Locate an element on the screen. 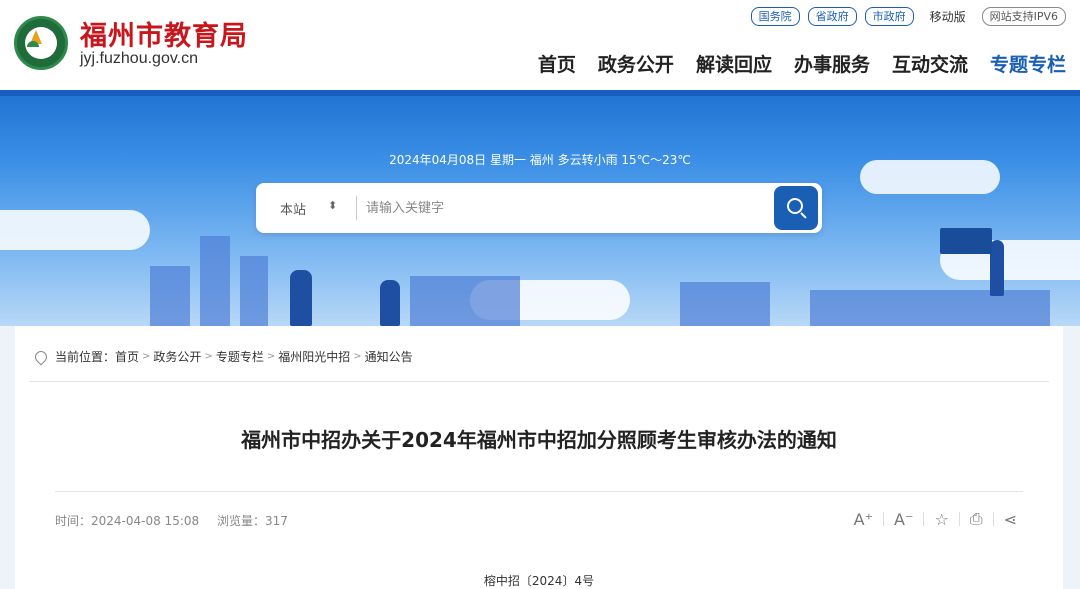  education-bureau-logo-icon is located at coordinates (41, 43).